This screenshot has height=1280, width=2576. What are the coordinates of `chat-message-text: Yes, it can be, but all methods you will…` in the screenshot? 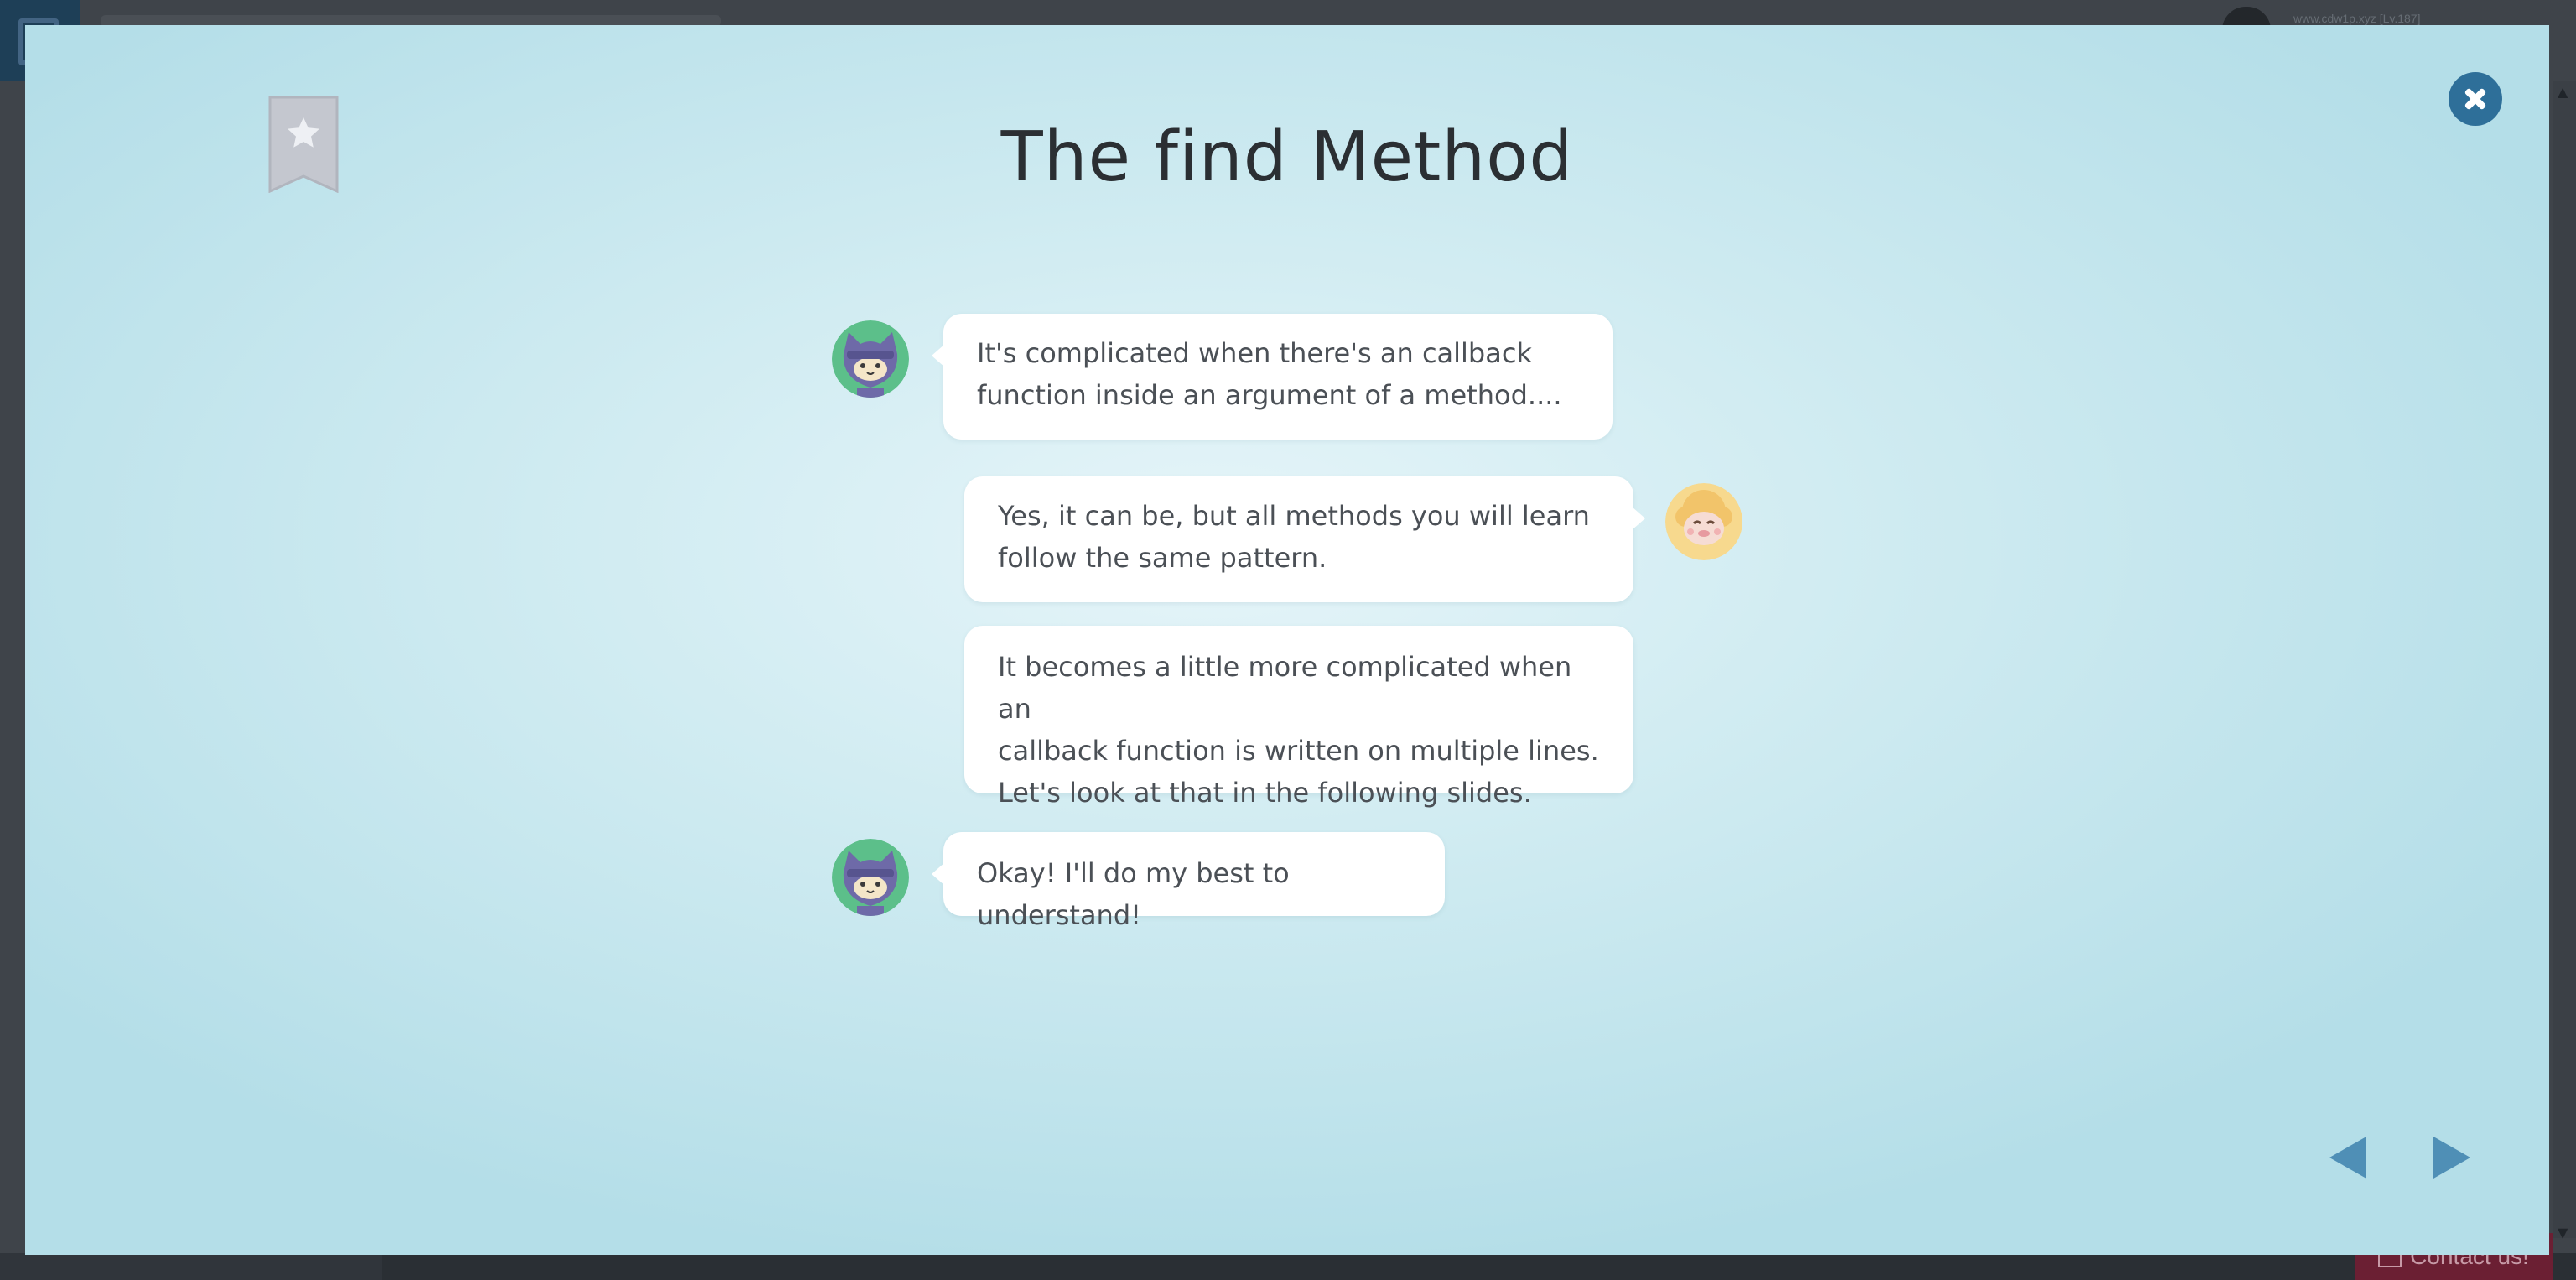 It's located at (1294, 537).